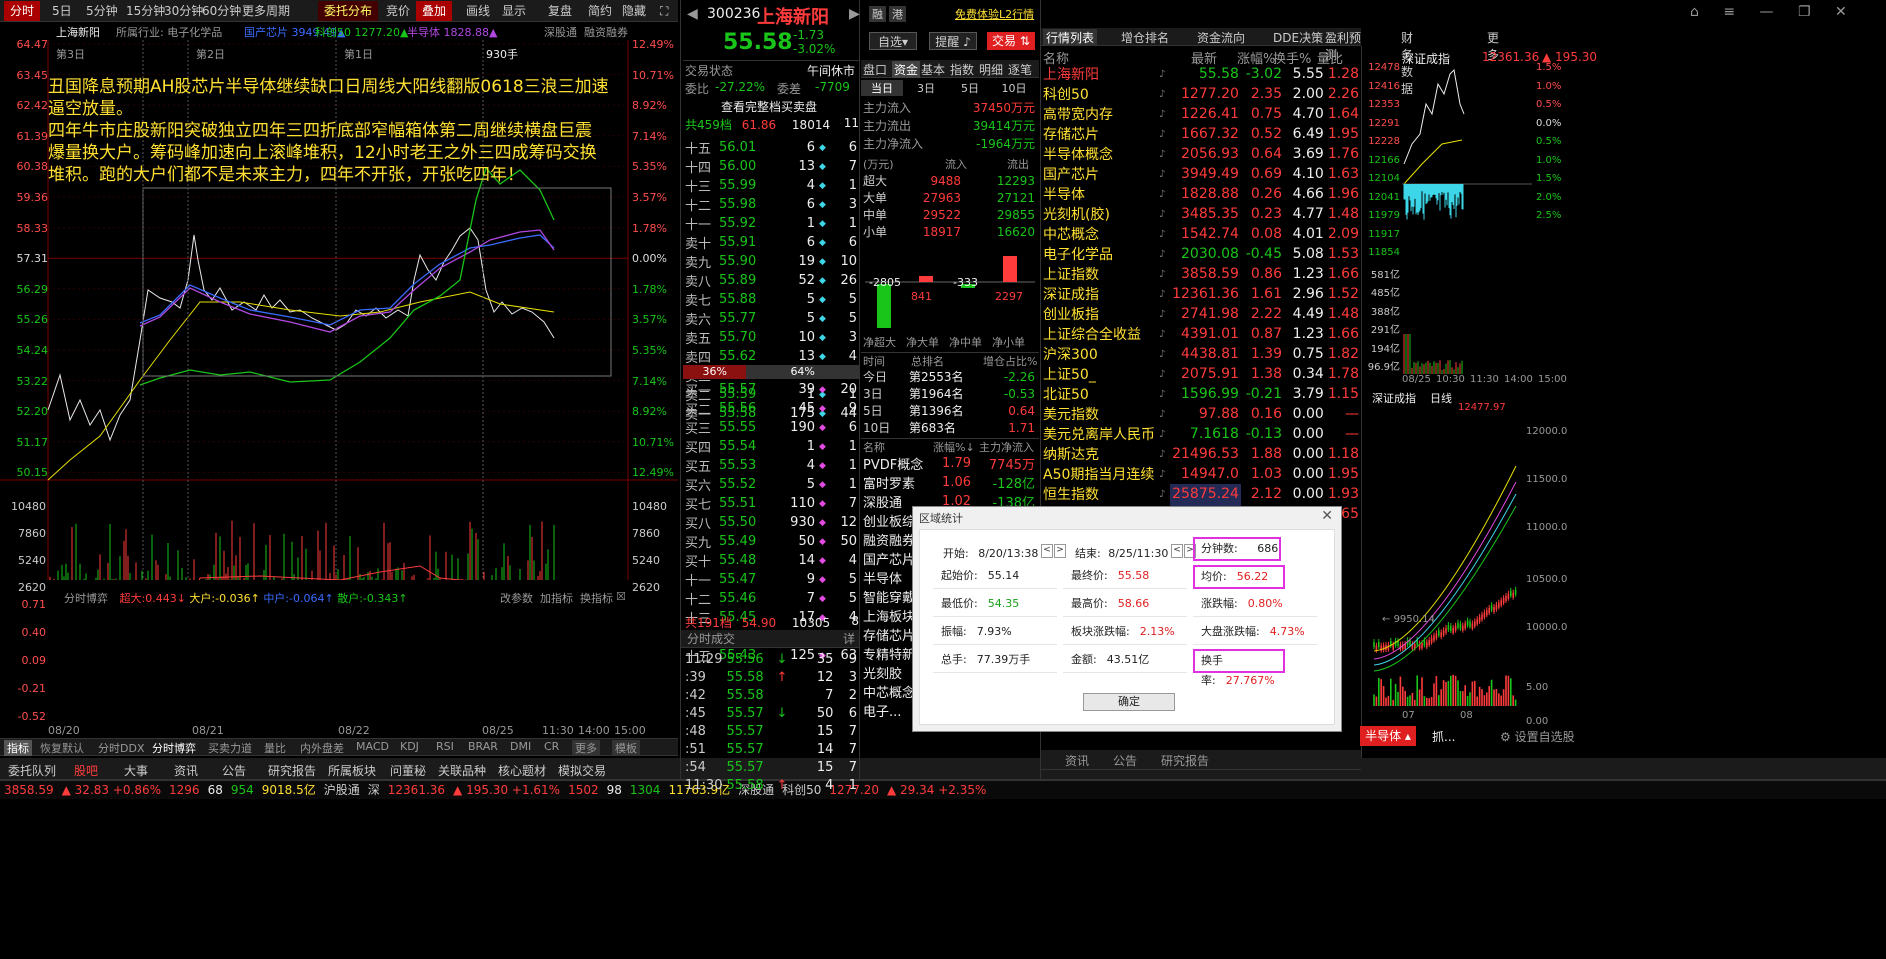 The height and width of the screenshot is (959, 1886). I want to click on sell-level: 卖九 55.90 19 ◆ 10, so click(771, 261).